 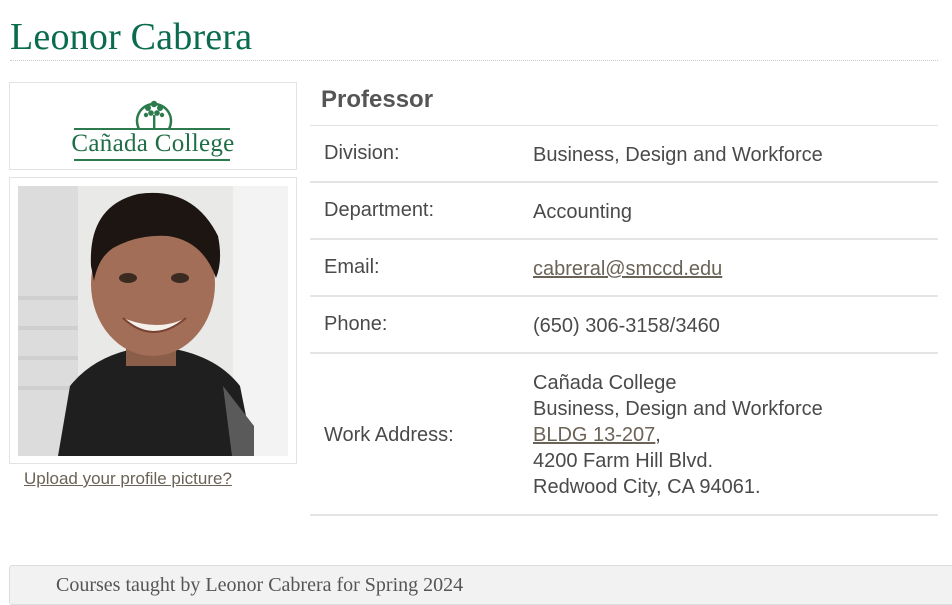 I want to click on profile-photo, so click(x=153, y=320).